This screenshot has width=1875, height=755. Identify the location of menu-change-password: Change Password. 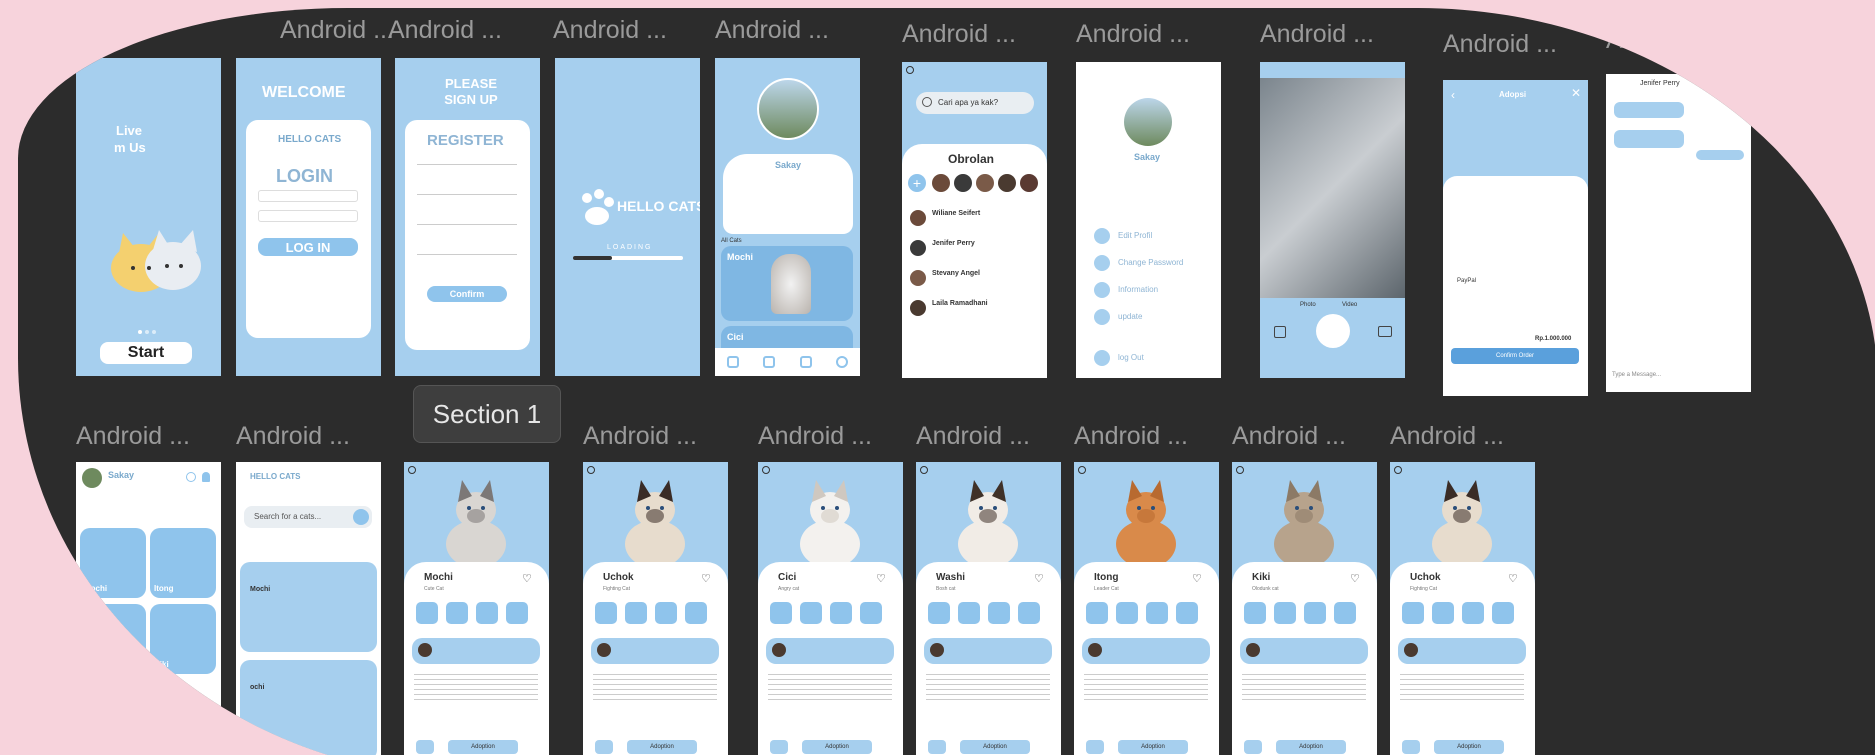
(1138, 262).